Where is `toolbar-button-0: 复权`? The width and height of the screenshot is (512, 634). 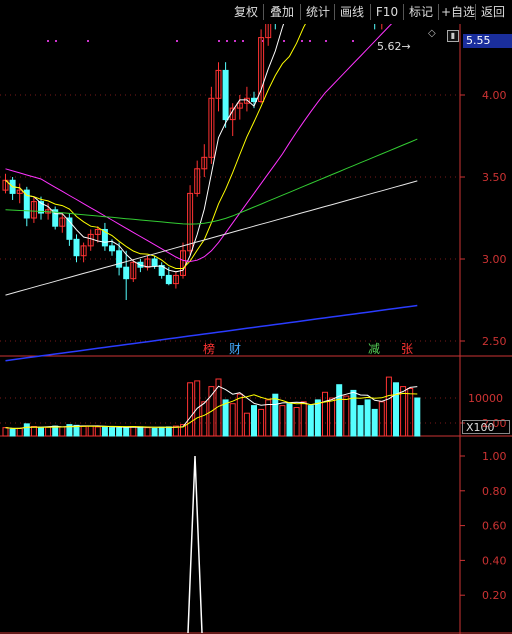 toolbar-button-0: 复权 is located at coordinates (246, 12).